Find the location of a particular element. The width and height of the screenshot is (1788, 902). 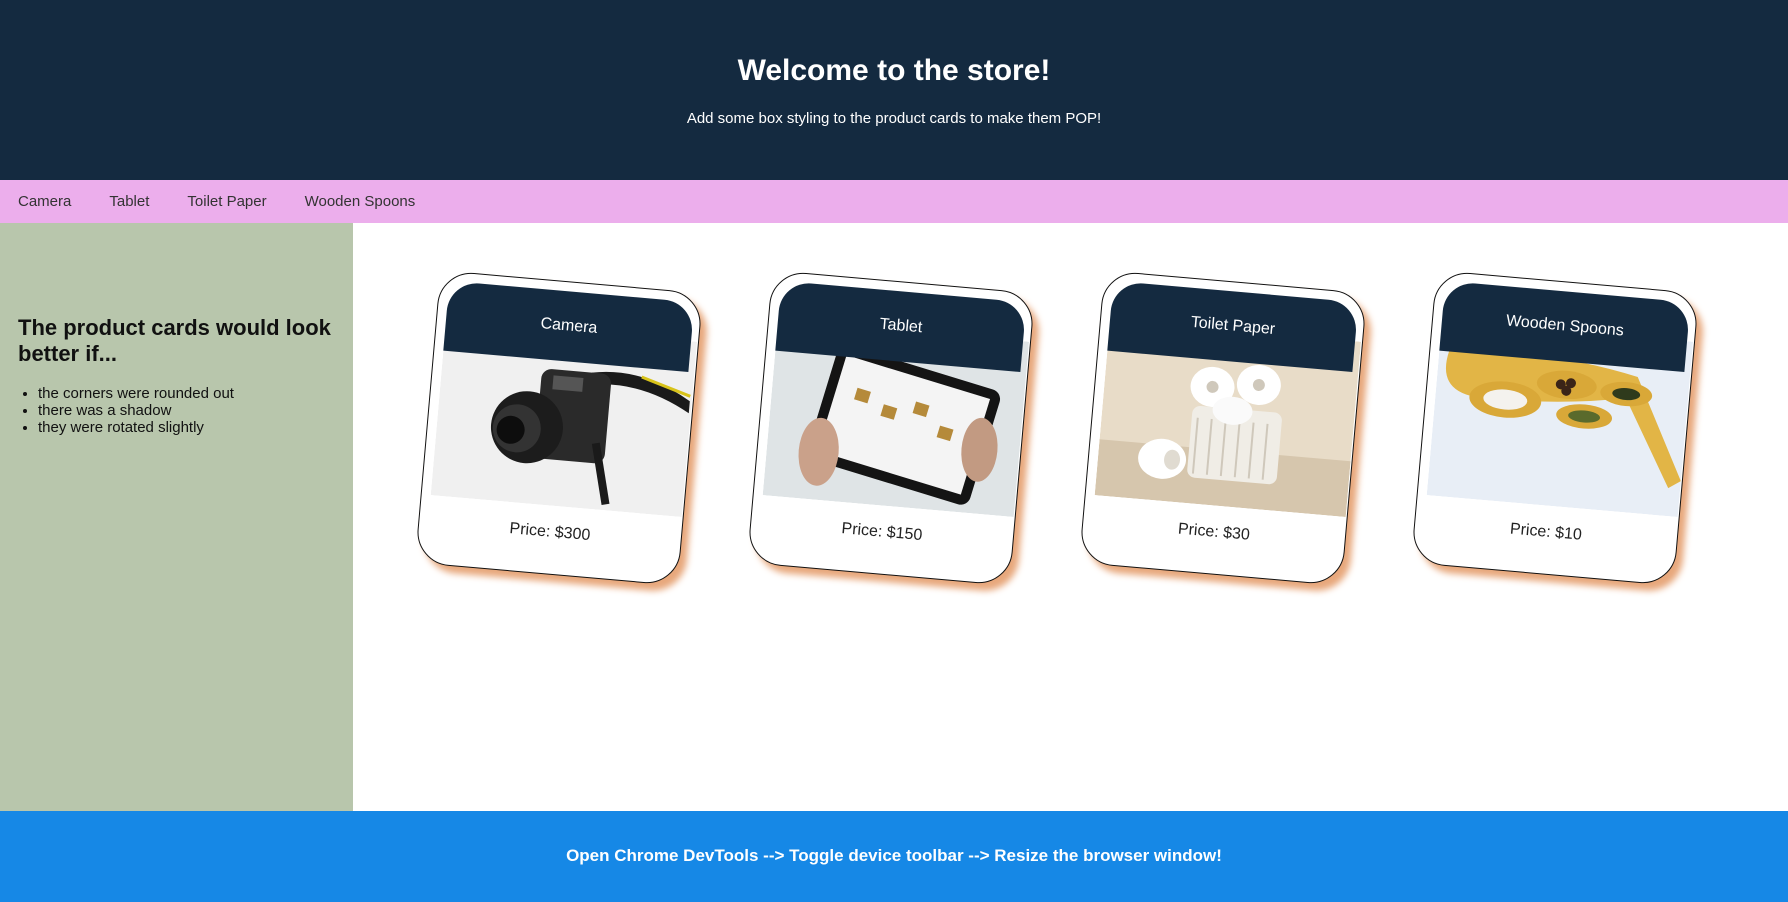

nav-item-wooden-spoons: Wooden Spoons is located at coordinates (360, 201).